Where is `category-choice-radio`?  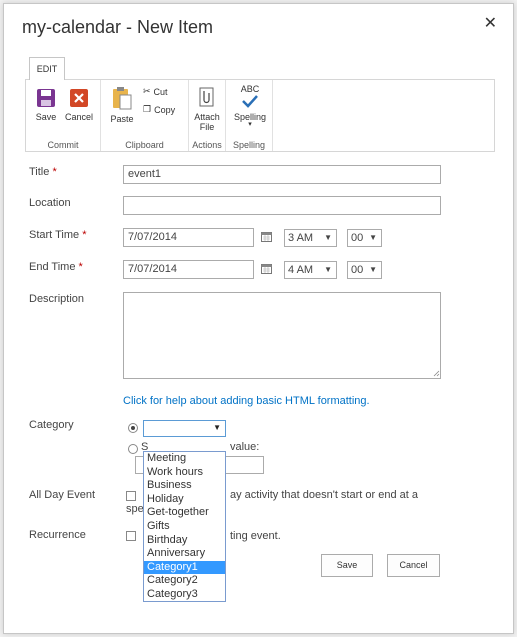
category-choice-radio is located at coordinates (133, 428).